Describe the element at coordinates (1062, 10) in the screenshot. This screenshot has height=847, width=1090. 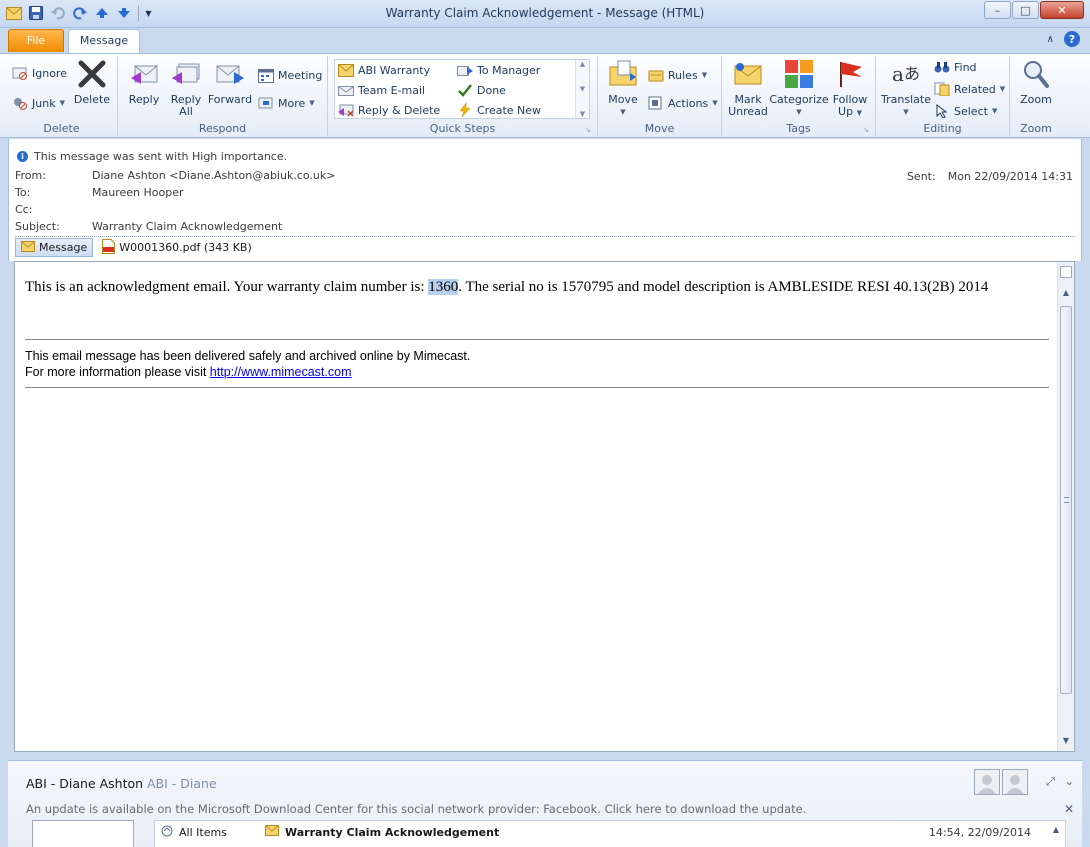
I see `close-button: ✕` at that location.